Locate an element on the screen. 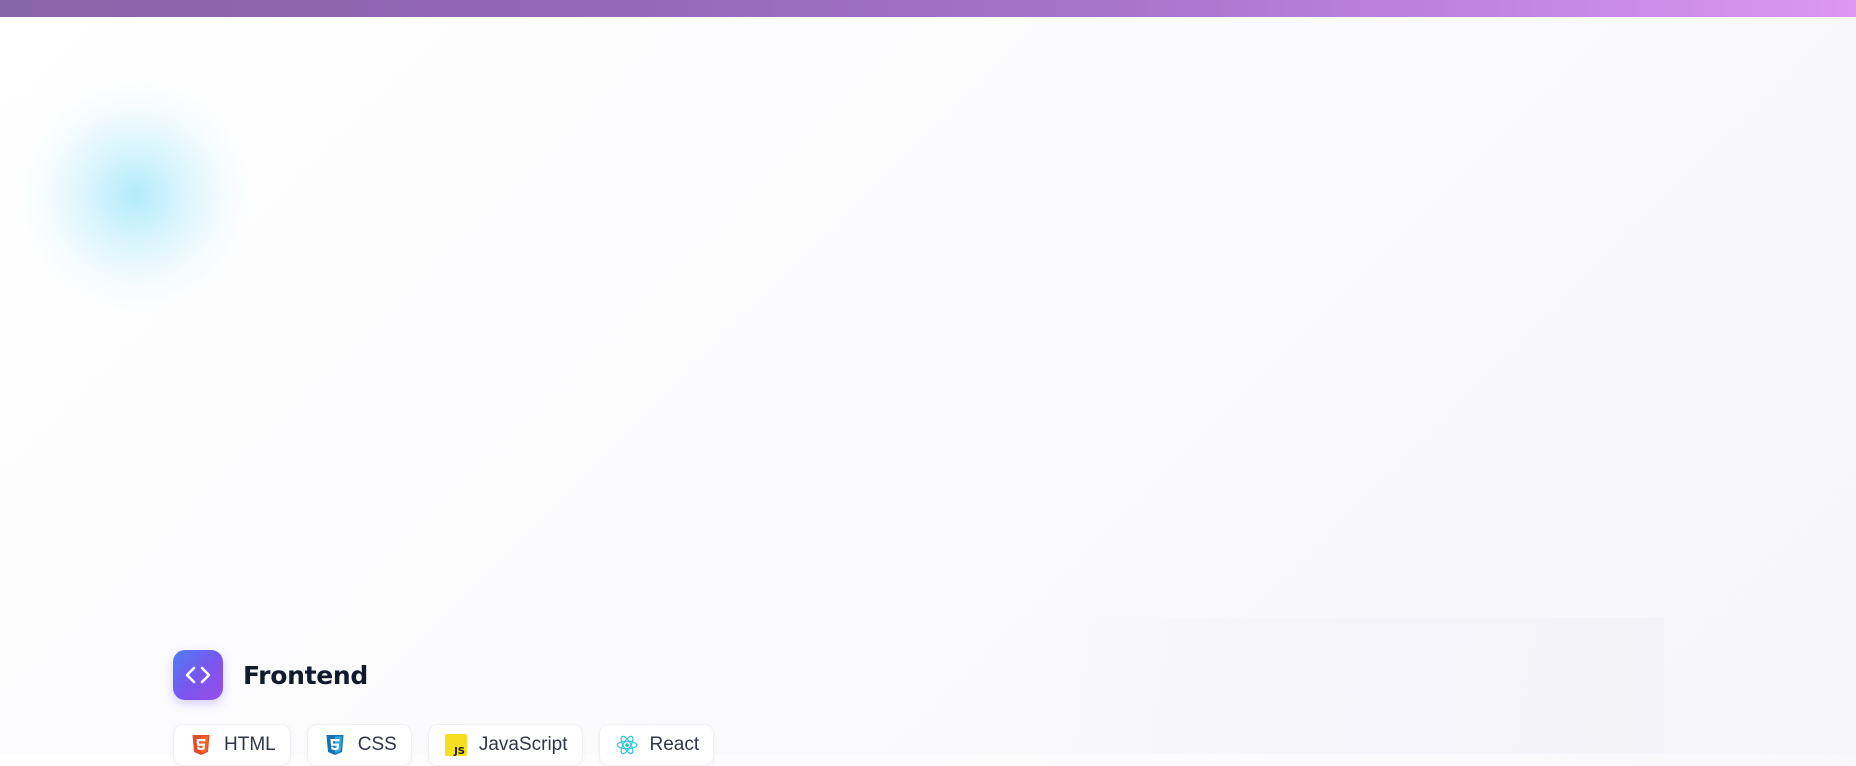 This screenshot has width=1856, height=766. decorative-background-panel is located at coordinates (1362, 686).